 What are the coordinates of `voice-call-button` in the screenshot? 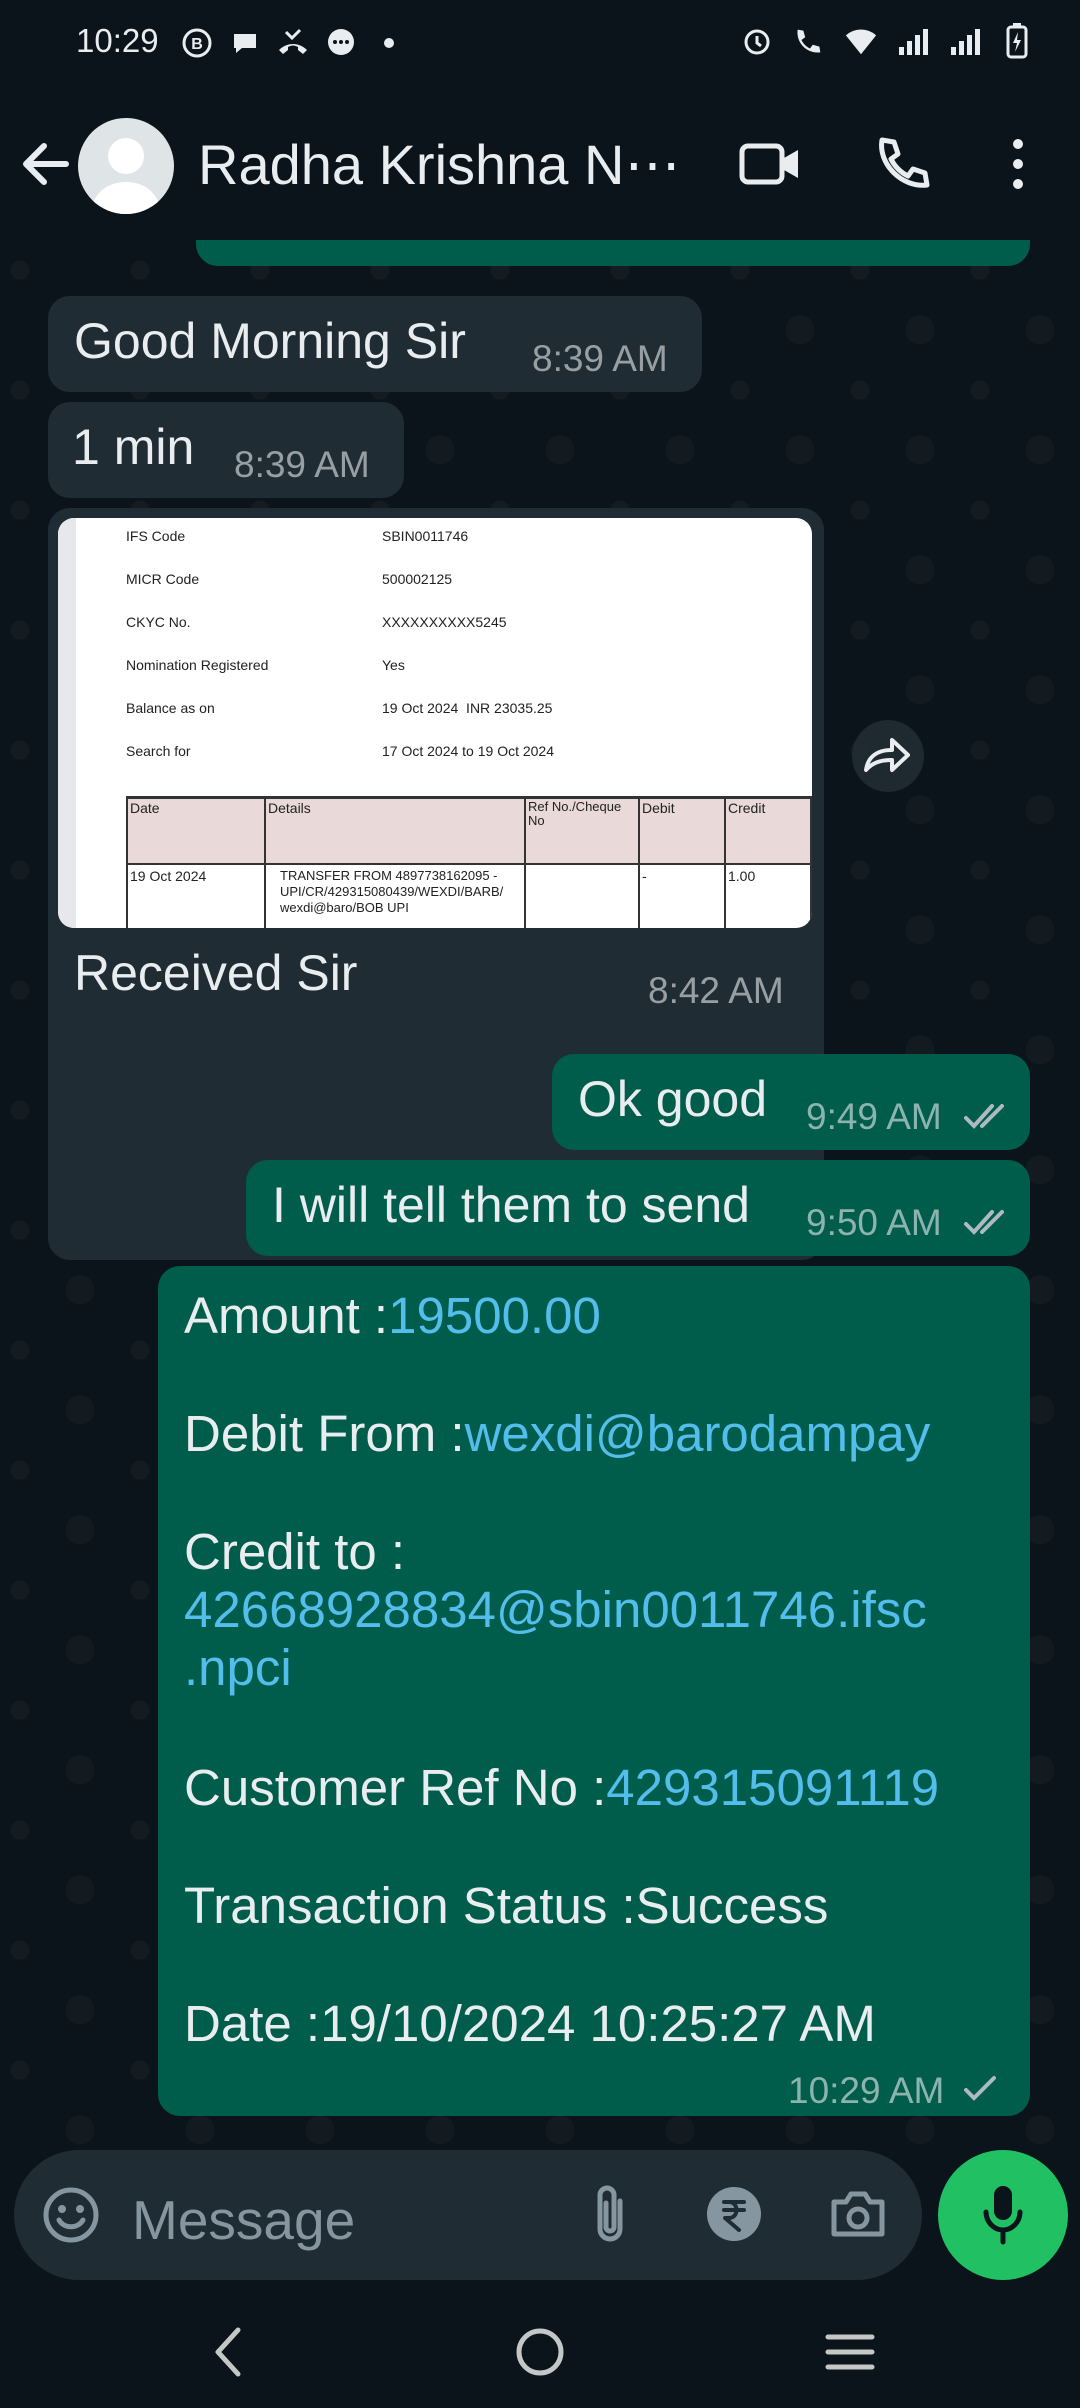 It's located at (902, 164).